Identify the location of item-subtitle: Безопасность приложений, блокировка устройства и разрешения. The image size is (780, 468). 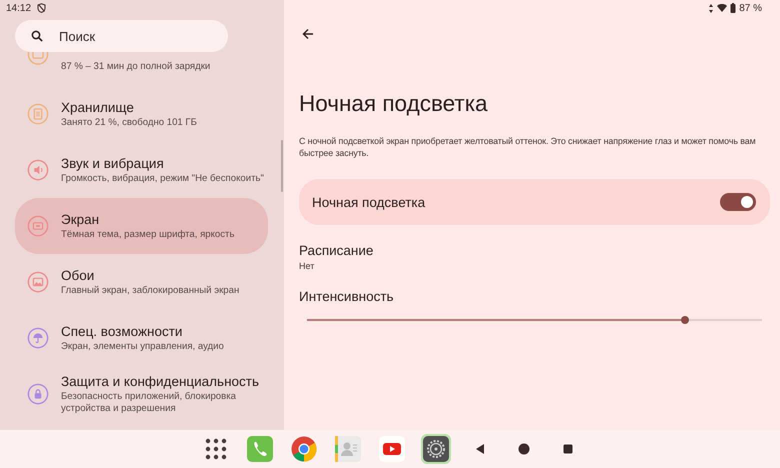
(149, 402).